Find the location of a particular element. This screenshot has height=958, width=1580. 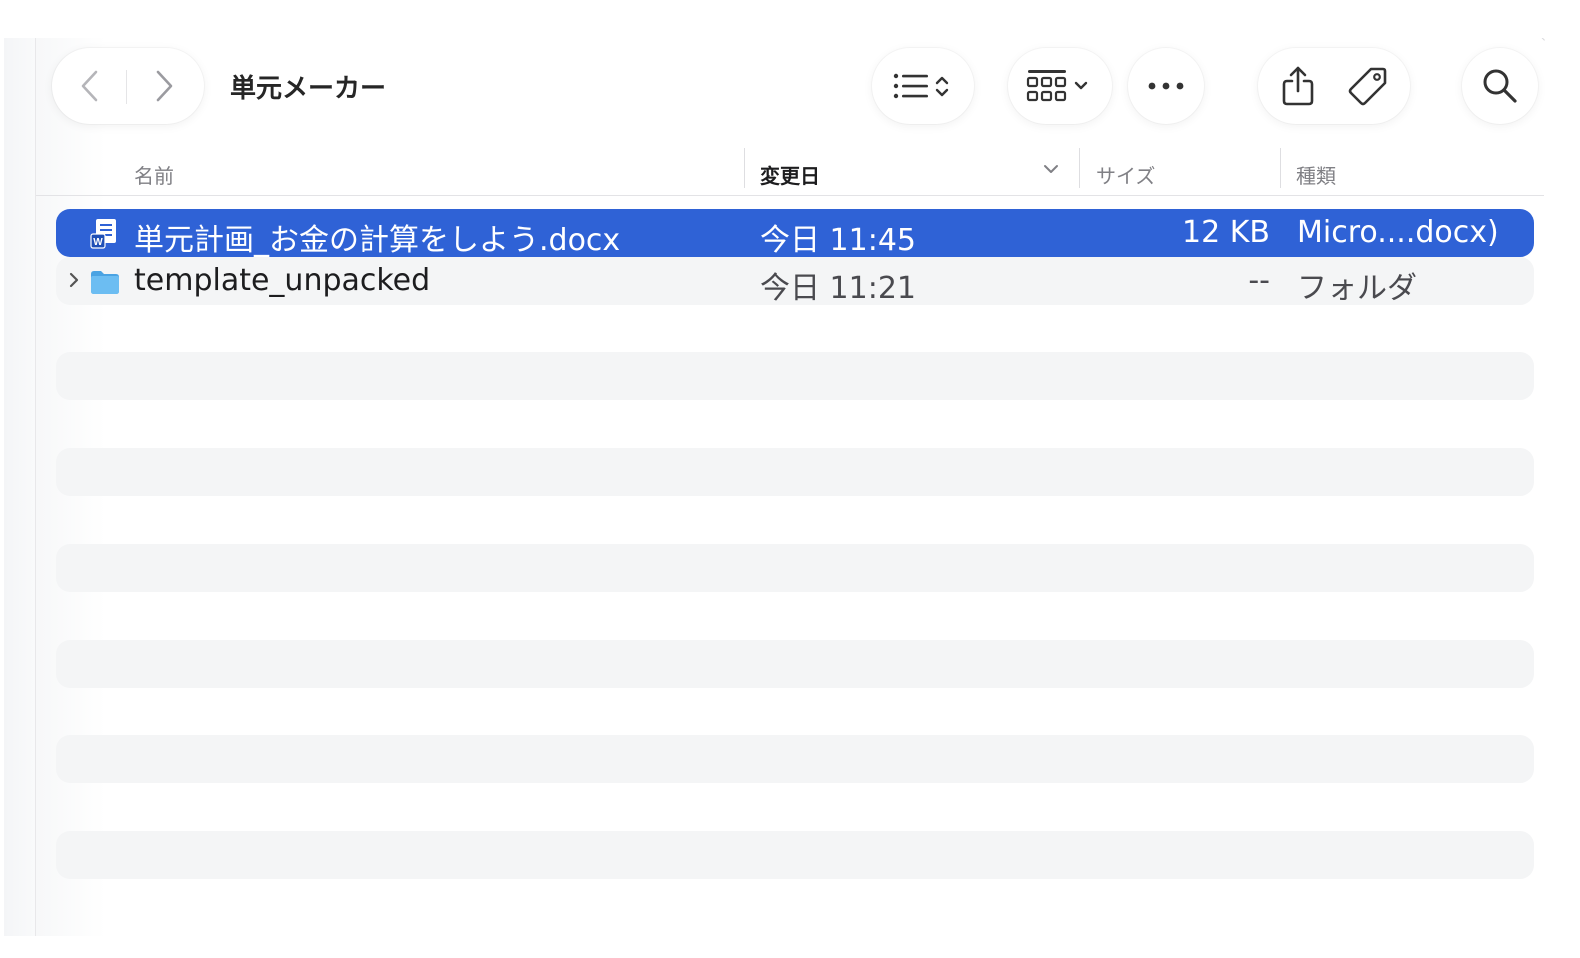

ellipsis-icon is located at coordinates (1166, 86).